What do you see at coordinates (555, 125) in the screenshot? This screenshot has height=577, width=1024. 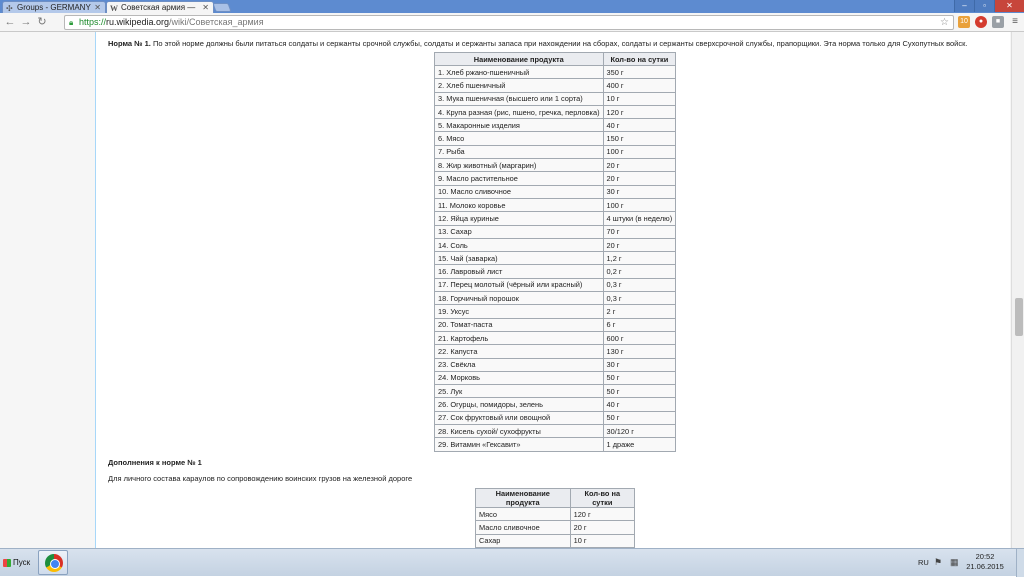 I see `table-row: 5. Макаронные изделия 40 г` at bounding box center [555, 125].